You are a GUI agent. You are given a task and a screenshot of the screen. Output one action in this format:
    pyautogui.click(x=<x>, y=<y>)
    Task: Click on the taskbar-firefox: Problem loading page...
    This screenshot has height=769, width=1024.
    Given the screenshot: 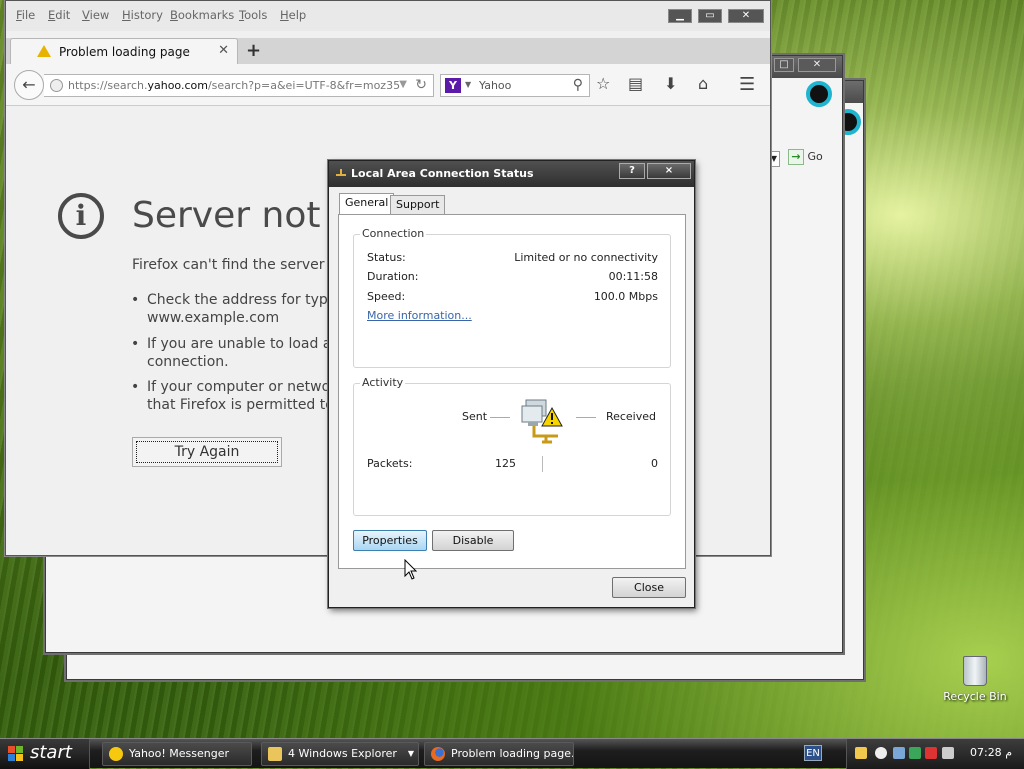 What is the action you would take?
    pyautogui.click(x=499, y=754)
    